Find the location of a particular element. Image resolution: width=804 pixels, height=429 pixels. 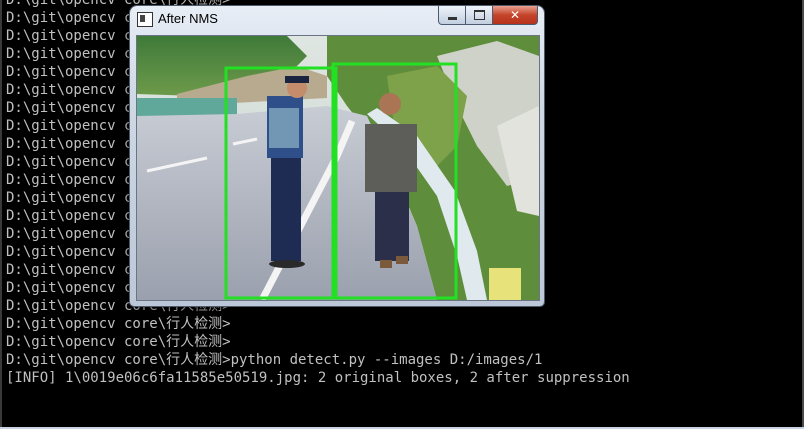

yellow-post is located at coordinates (505, 284).